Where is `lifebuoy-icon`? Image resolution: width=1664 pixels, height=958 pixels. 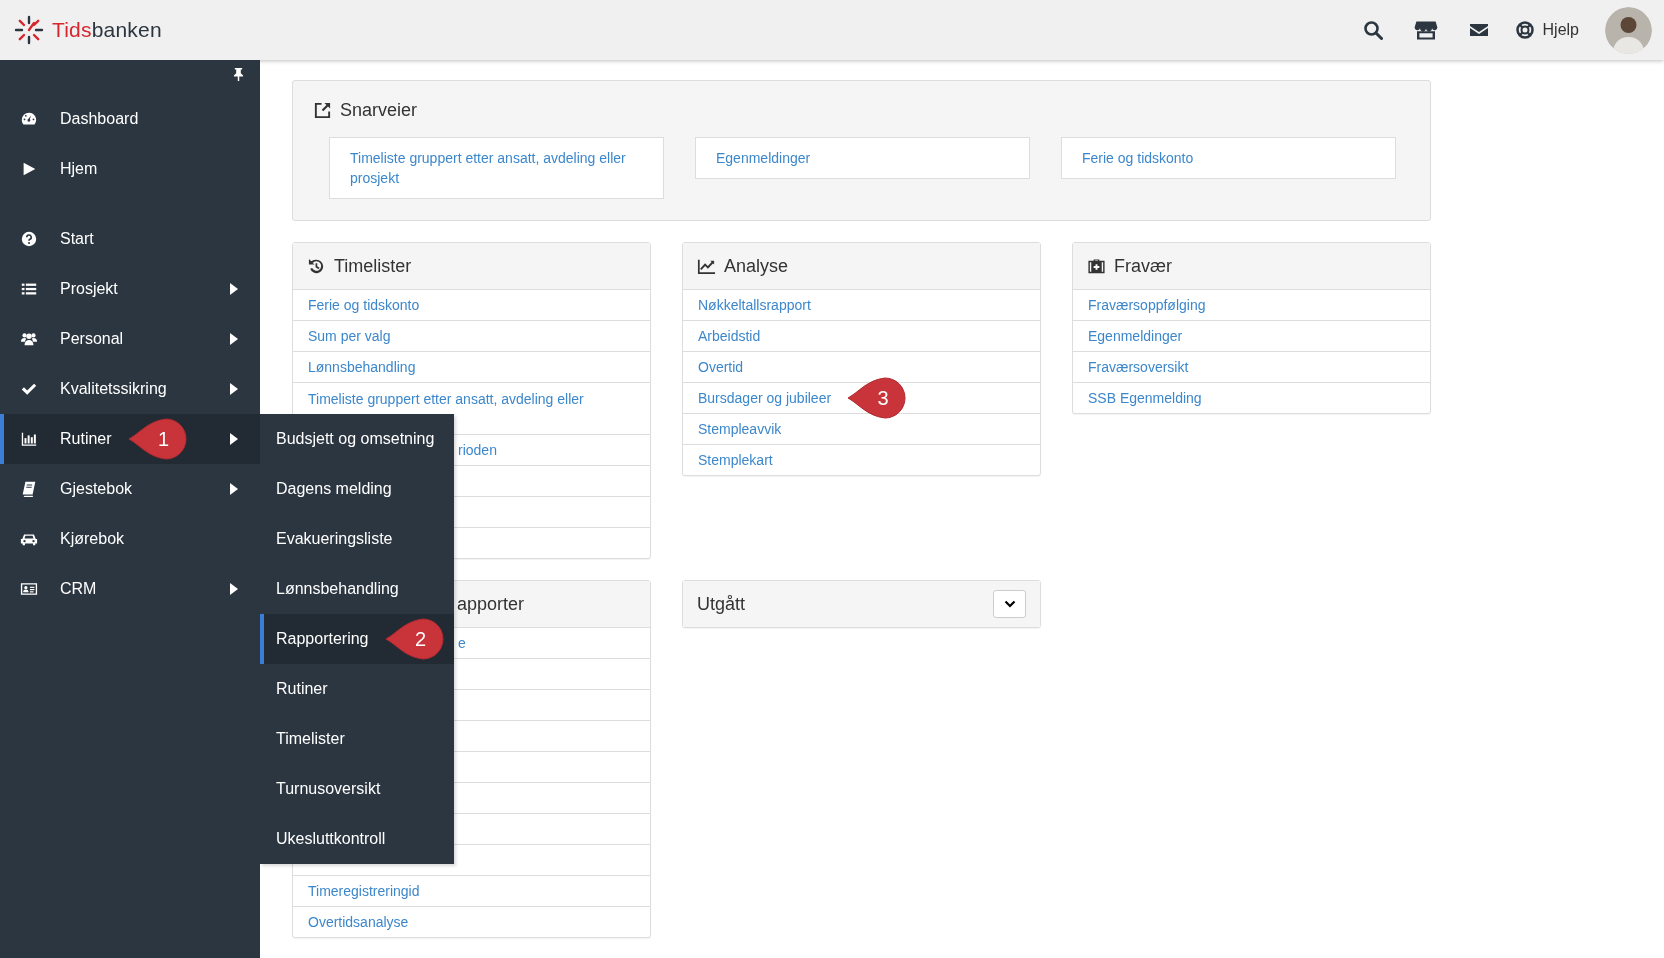 lifebuoy-icon is located at coordinates (1524, 30).